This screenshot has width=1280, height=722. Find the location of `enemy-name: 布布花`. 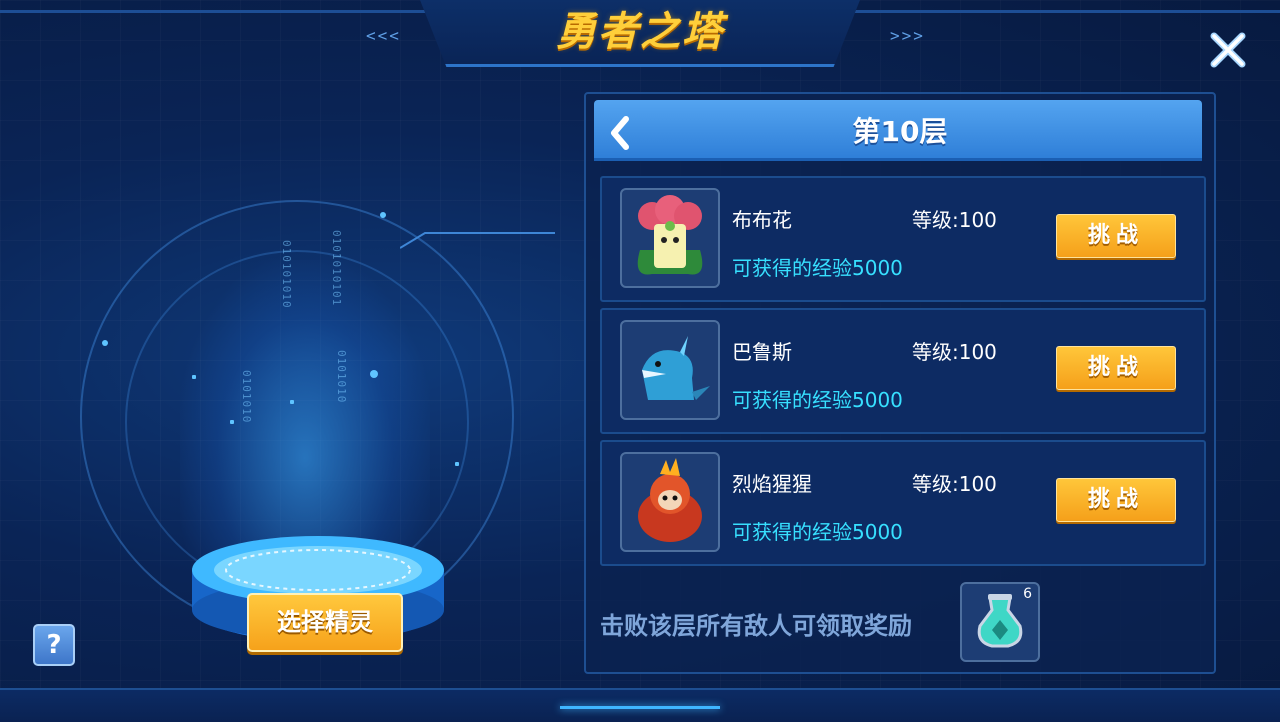

enemy-name: 布布花 is located at coordinates (762, 220).